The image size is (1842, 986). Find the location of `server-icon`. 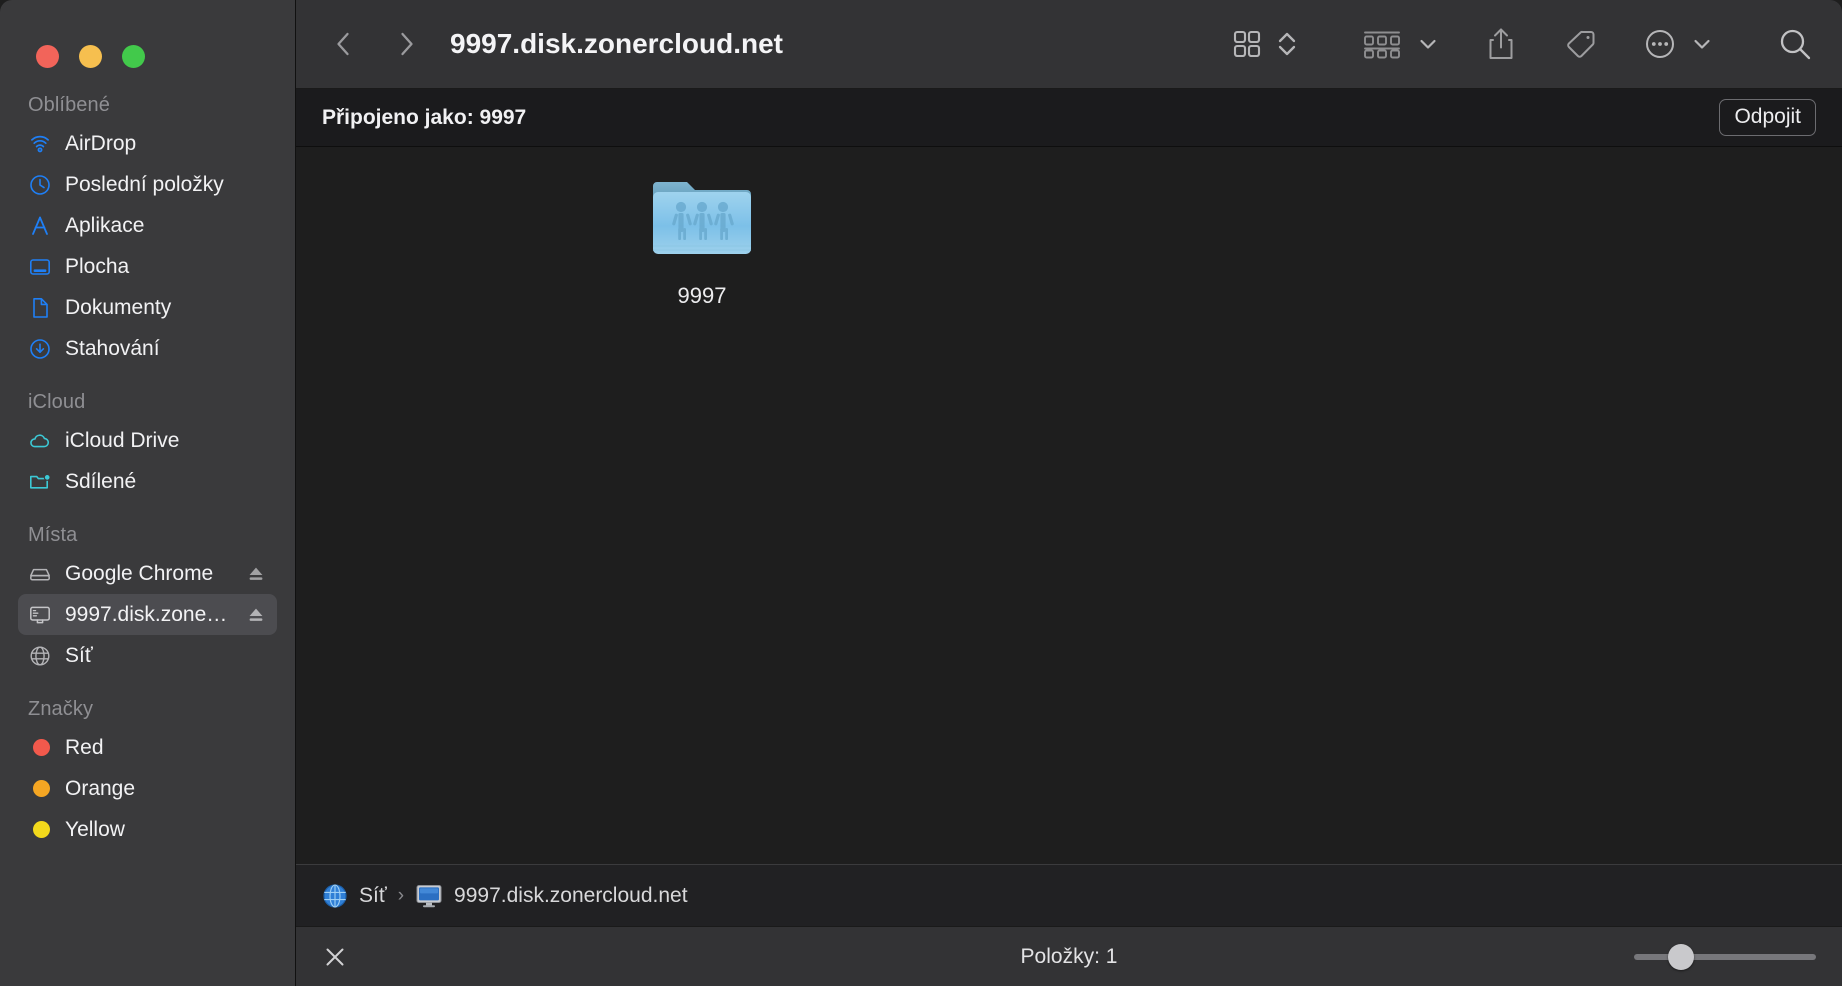

server-icon is located at coordinates (40, 615).